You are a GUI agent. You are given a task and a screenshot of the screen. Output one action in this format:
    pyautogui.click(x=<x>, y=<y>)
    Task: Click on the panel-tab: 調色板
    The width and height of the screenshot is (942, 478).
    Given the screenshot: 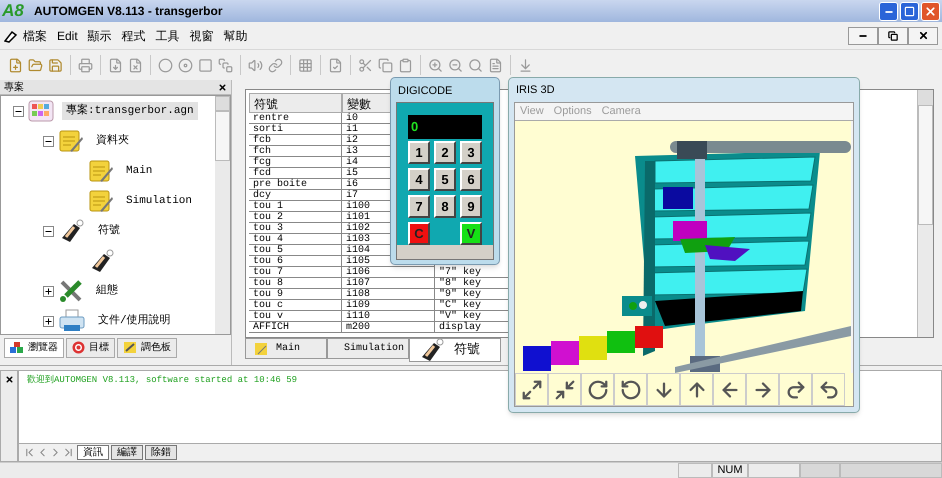 What is the action you would take?
    pyautogui.click(x=147, y=348)
    